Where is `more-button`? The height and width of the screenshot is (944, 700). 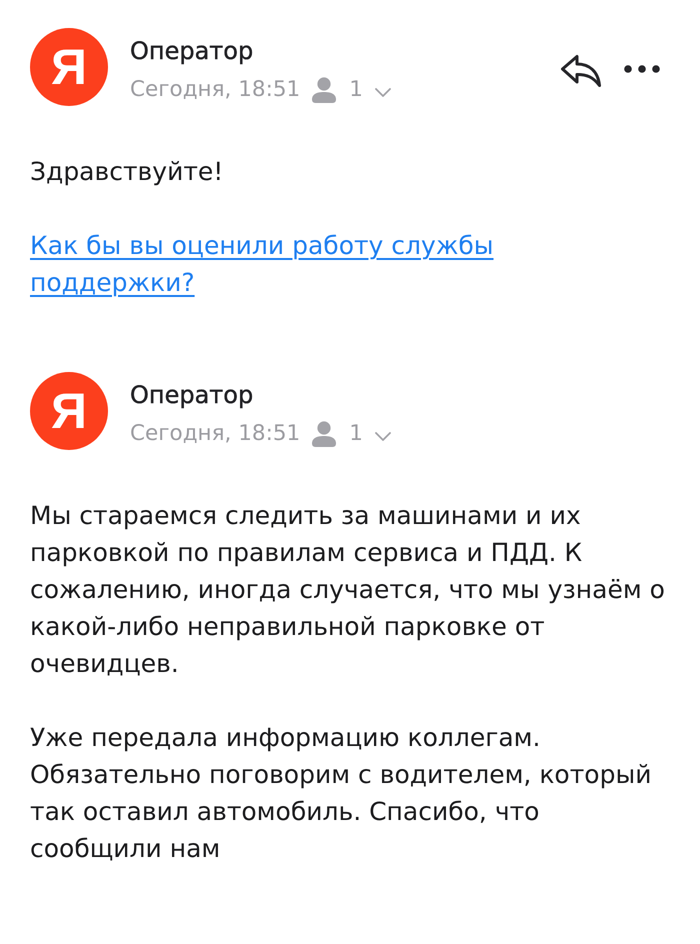
more-button is located at coordinates (642, 69).